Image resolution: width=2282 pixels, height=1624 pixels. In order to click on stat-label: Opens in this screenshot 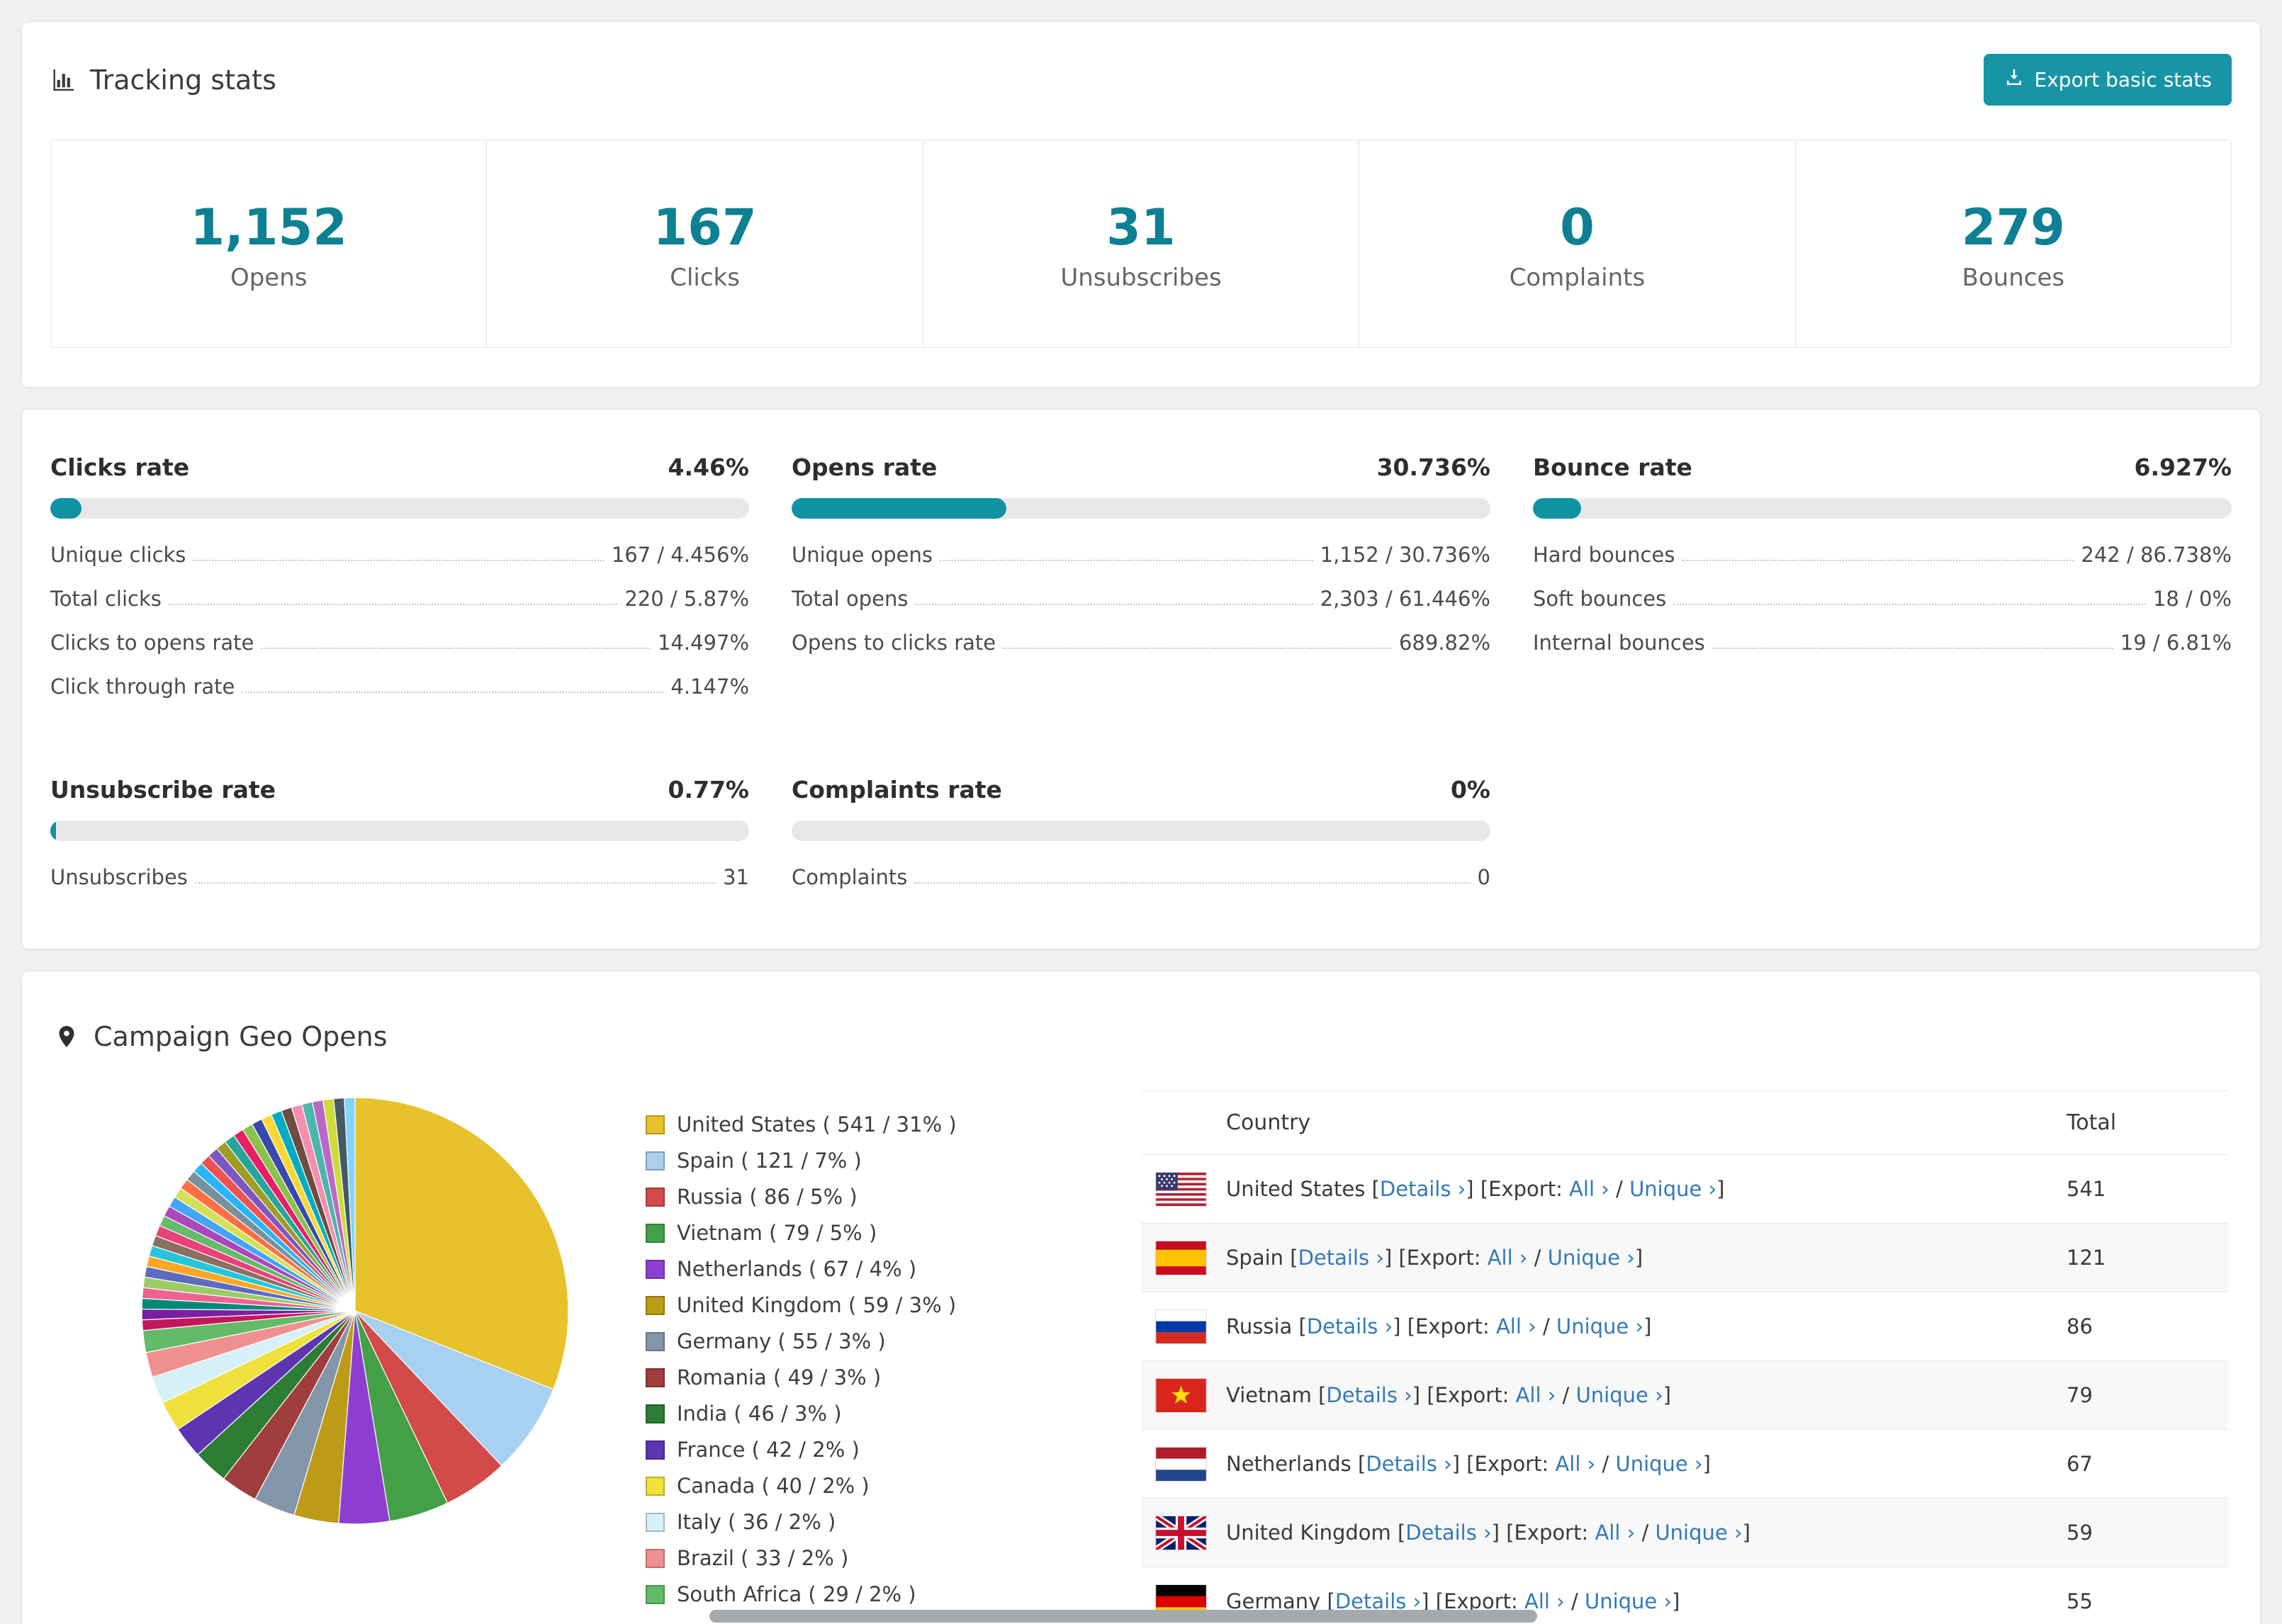, I will do `click(269, 278)`.